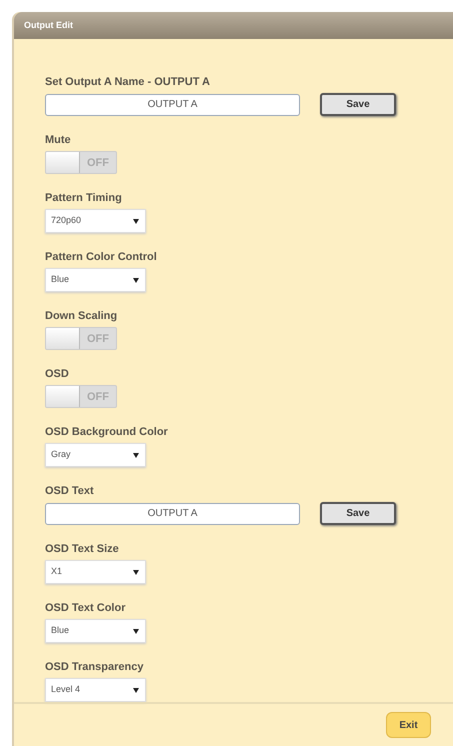  What do you see at coordinates (57, 374) in the screenshot?
I see `field-label: OSD` at bounding box center [57, 374].